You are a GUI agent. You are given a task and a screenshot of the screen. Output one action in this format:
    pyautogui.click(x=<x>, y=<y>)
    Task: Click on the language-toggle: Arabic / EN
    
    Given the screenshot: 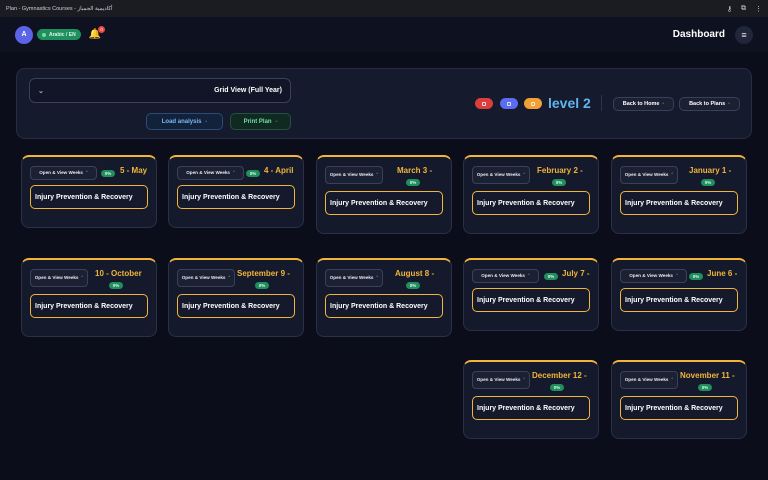 What is the action you would take?
    pyautogui.click(x=59, y=34)
    